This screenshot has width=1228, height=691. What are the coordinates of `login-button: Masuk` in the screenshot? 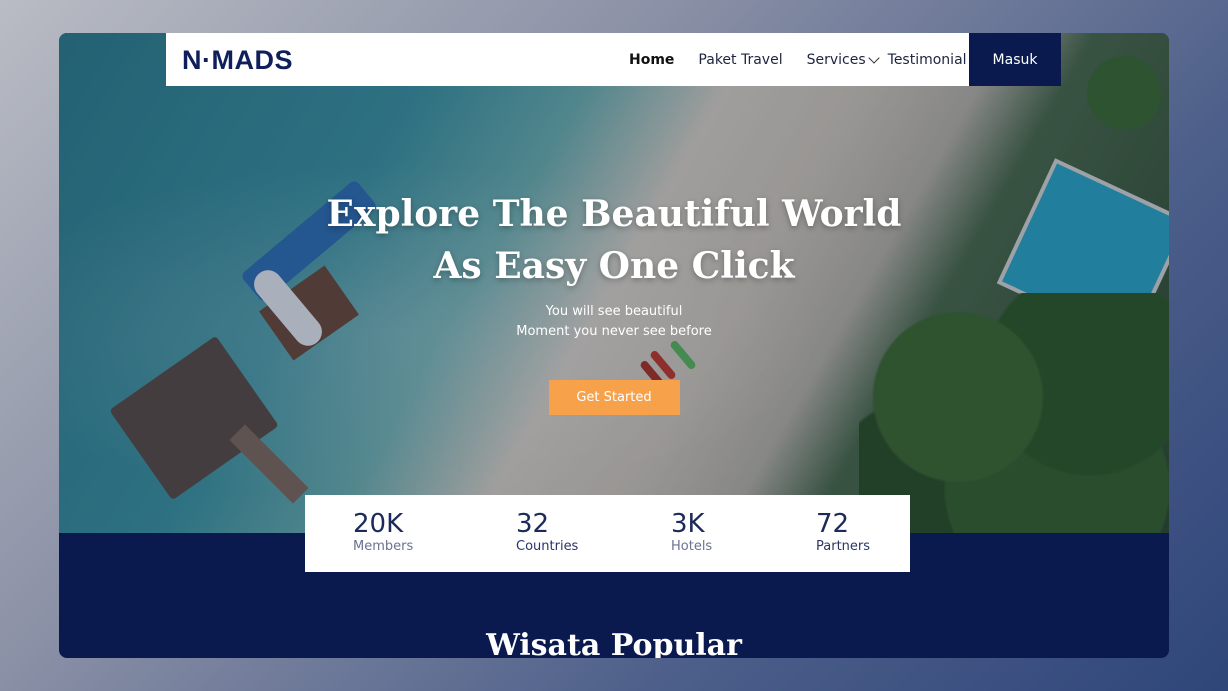 It's located at (1015, 59).